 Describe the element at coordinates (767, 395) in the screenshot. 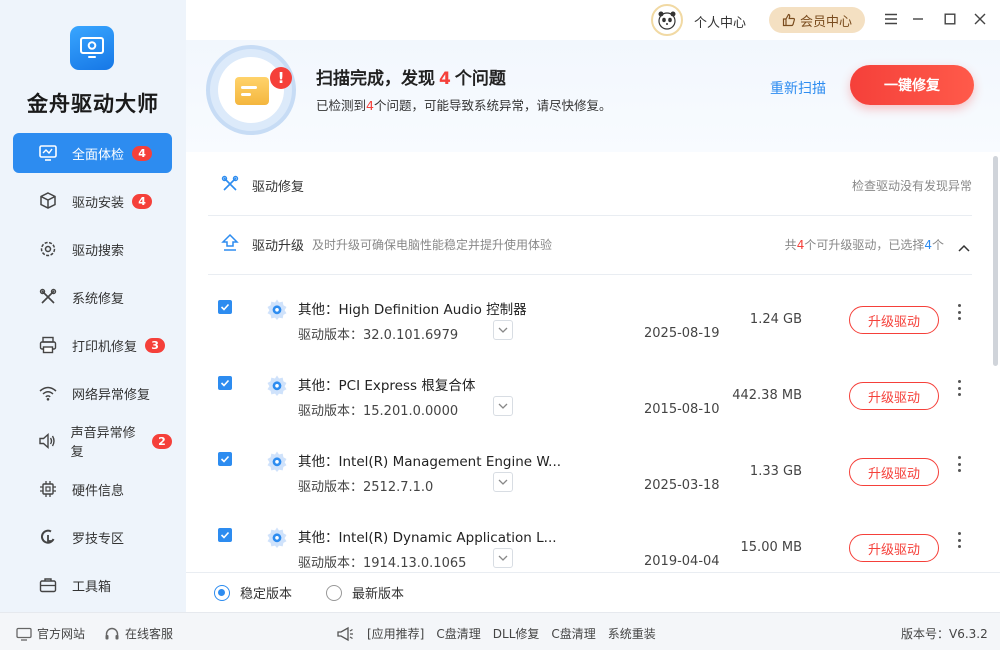

I see `driver-size: 442.38 MB` at that location.